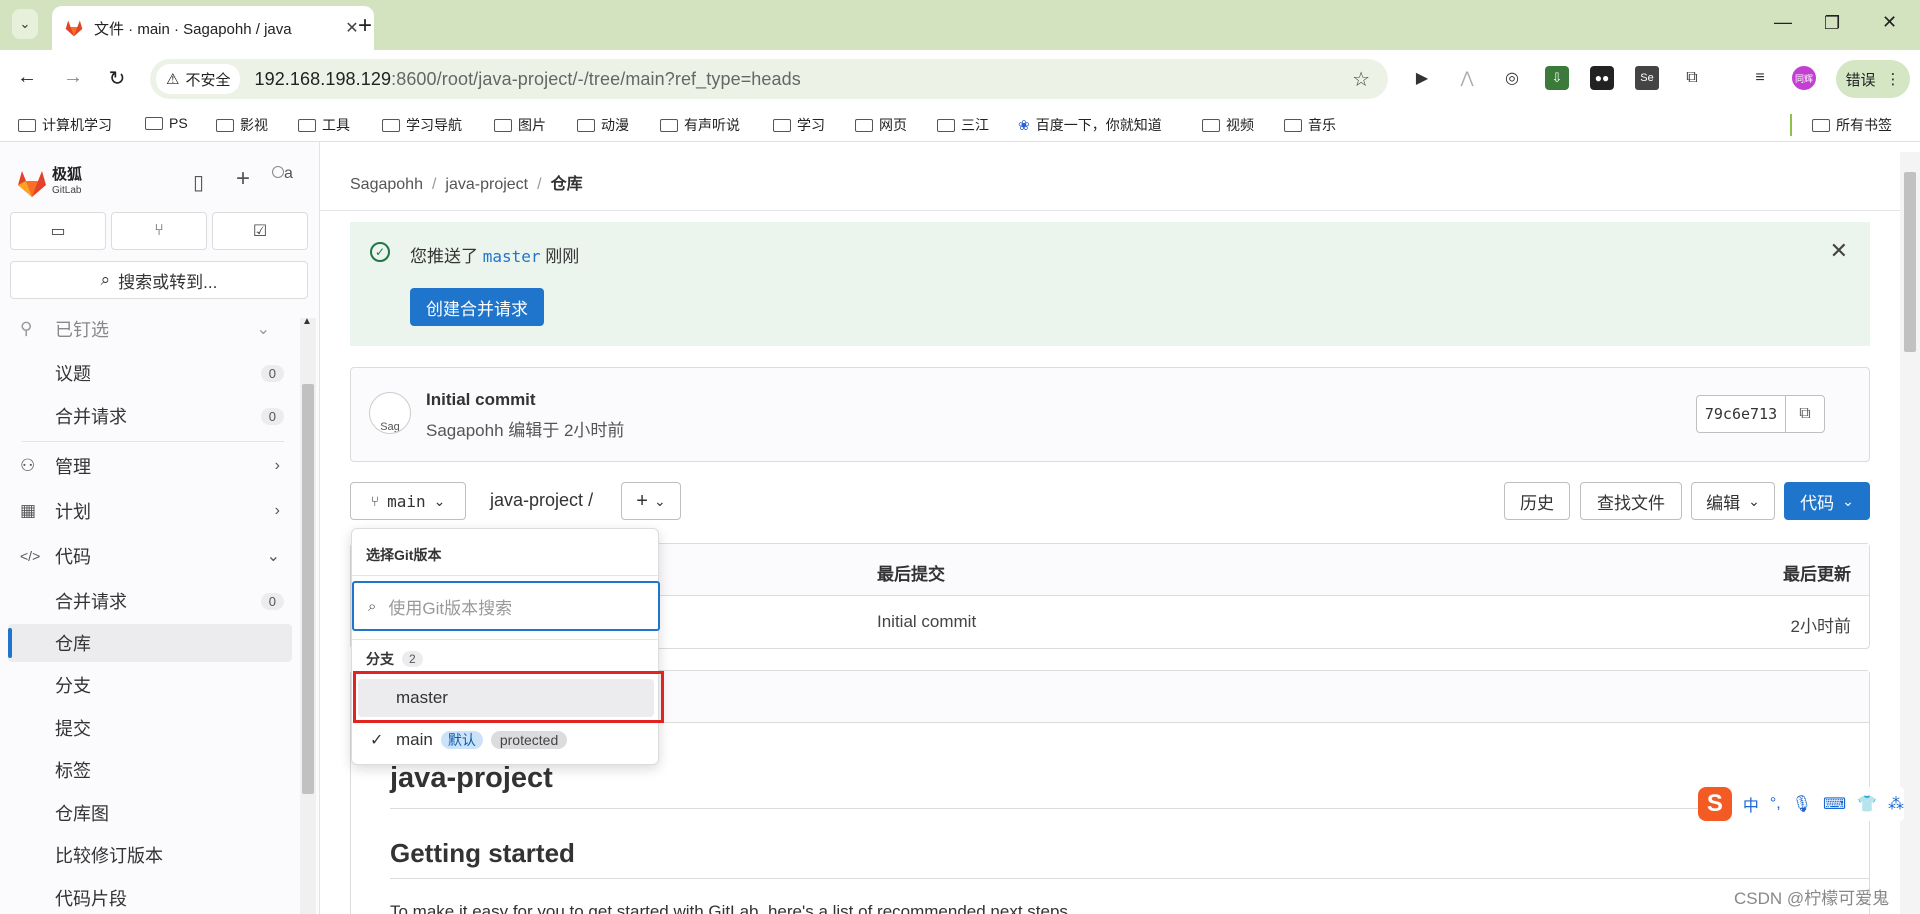 The width and height of the screenshot is (1920, 914). Describe the element at coordinates (536, 500) in the screenshot. I see `path-project: java-project` at that location.